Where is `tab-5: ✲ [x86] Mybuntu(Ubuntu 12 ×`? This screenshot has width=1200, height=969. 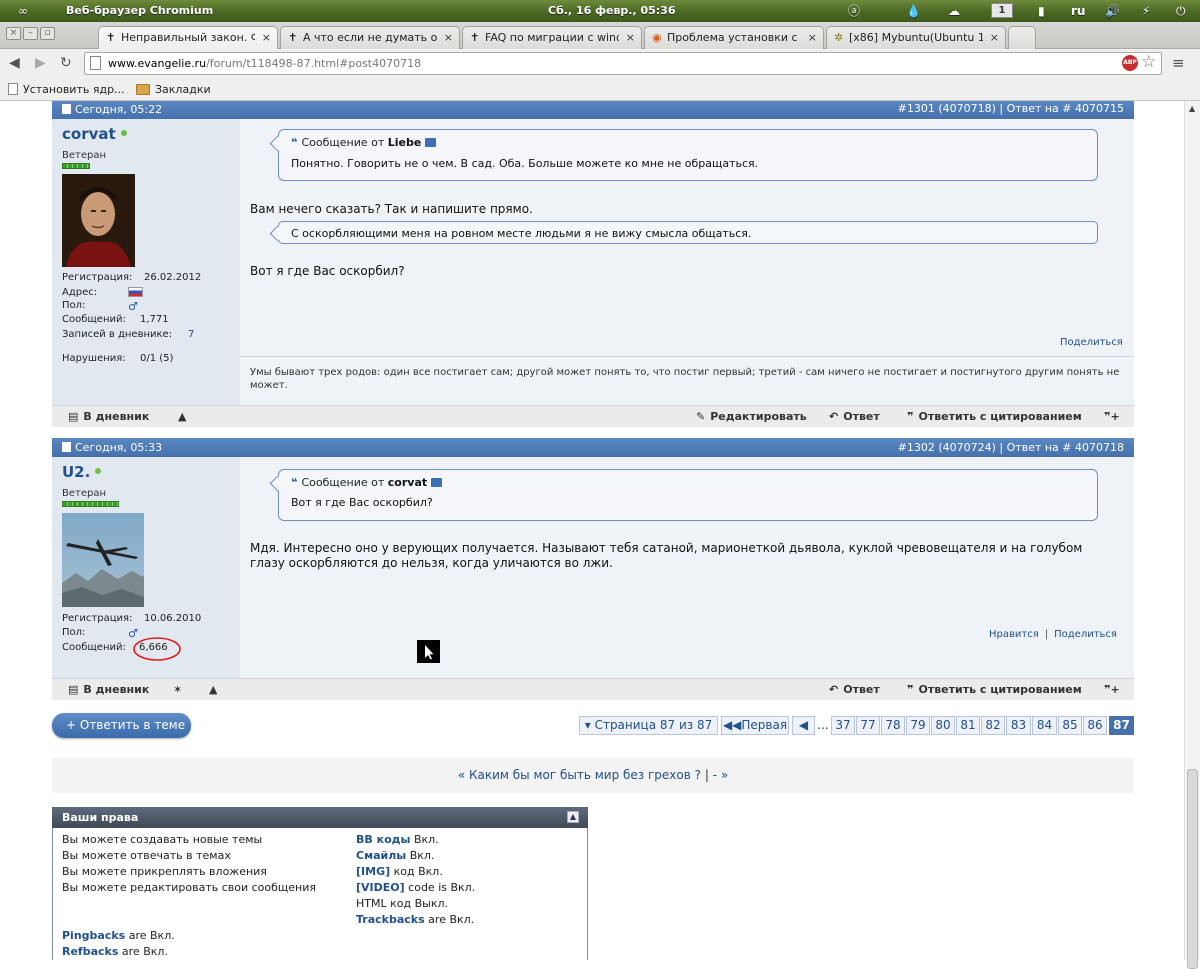
tab-5: ✲ [x86] Mybuntu(Ubuntu 12 × is located at coordinates (916, 37).